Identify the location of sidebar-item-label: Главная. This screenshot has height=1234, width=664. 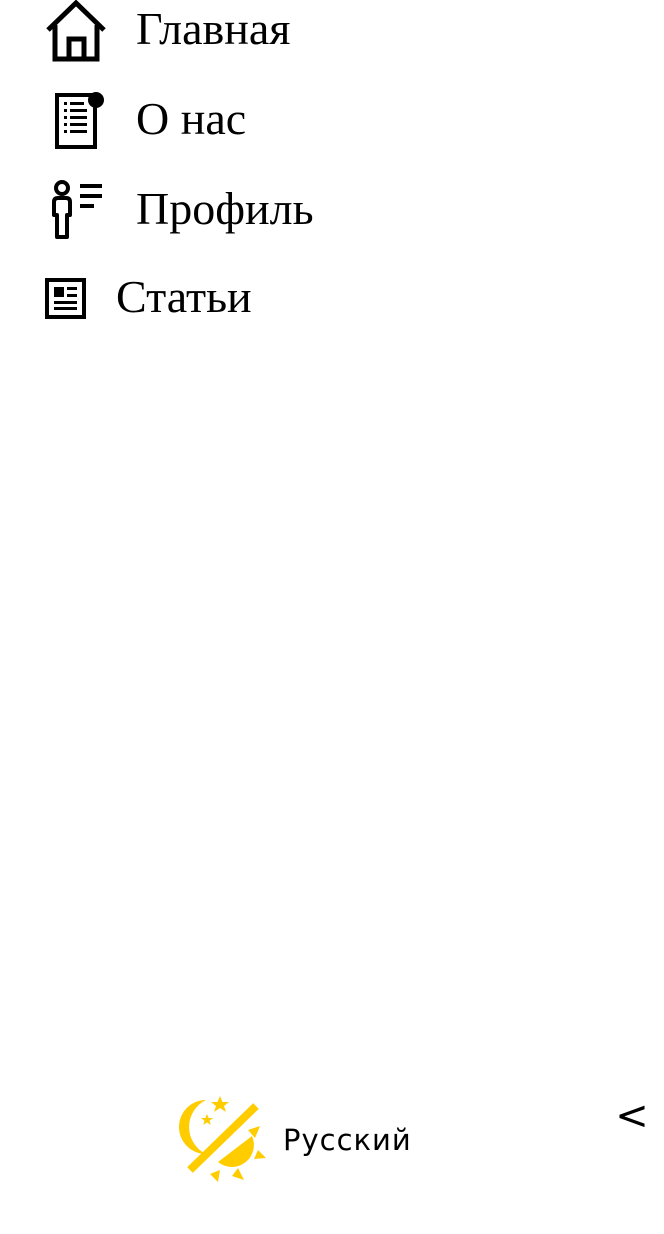
(213, 28).